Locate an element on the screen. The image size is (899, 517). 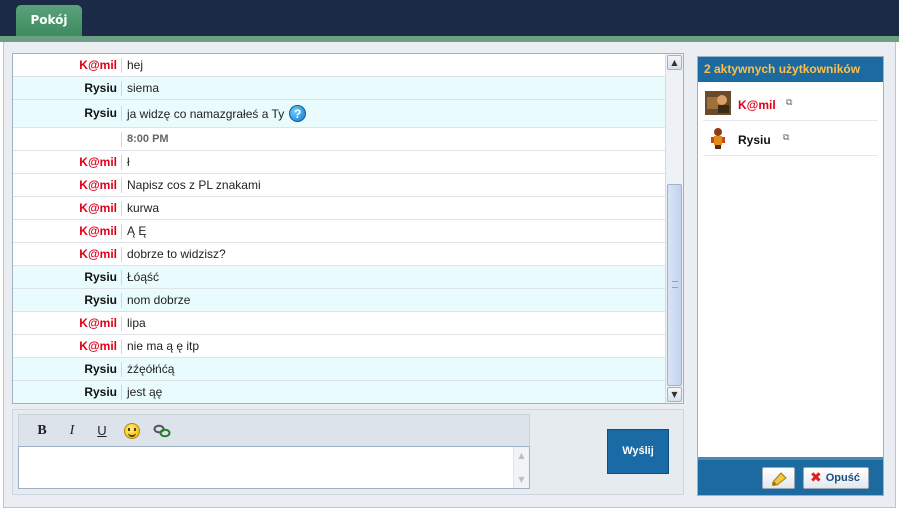
message-text: ja widzę co namazgrałeś a Ty is located at coordinates (206, 113).